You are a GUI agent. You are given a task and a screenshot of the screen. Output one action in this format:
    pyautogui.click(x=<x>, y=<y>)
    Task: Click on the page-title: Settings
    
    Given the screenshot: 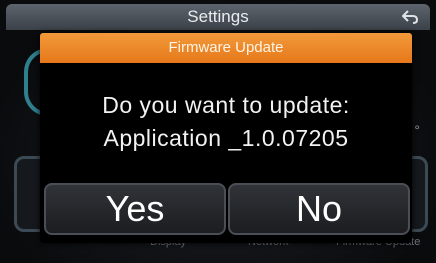 What is the action you would take?
    pyautogui.click(x=218, y=16)
    